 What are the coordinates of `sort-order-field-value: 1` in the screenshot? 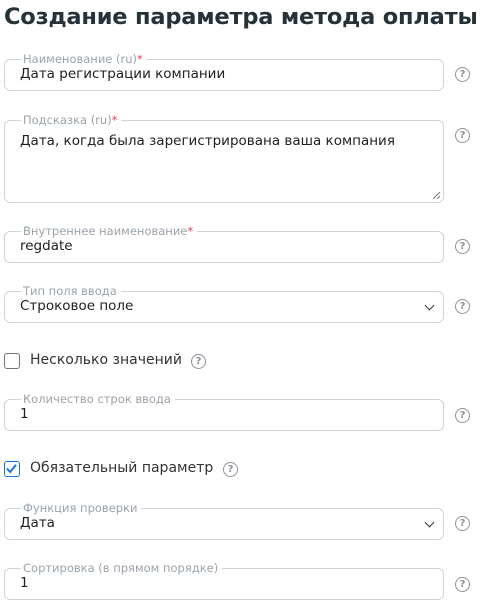 It's located at (24, 583).